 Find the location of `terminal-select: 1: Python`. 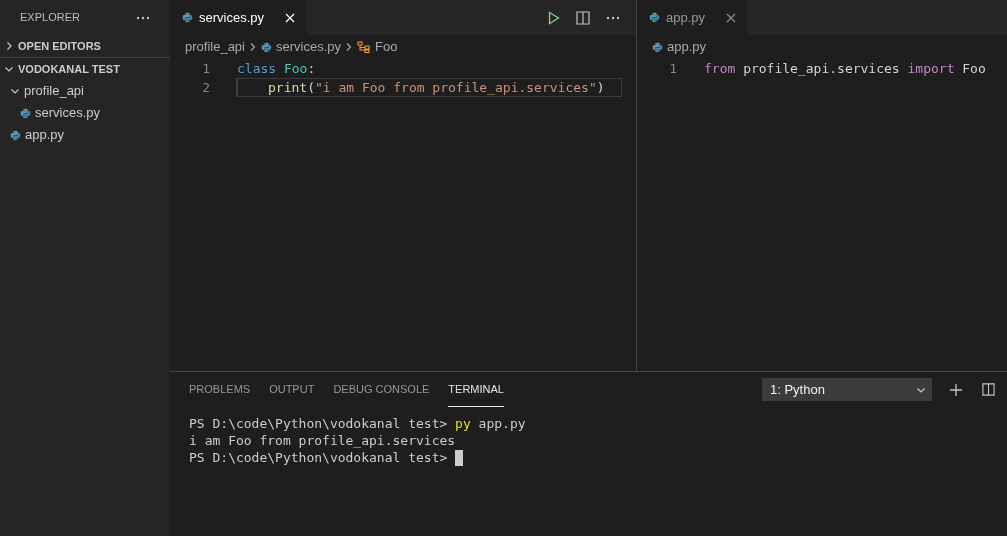

terminal-select: 1: Python is located at coordinates (847, 389).